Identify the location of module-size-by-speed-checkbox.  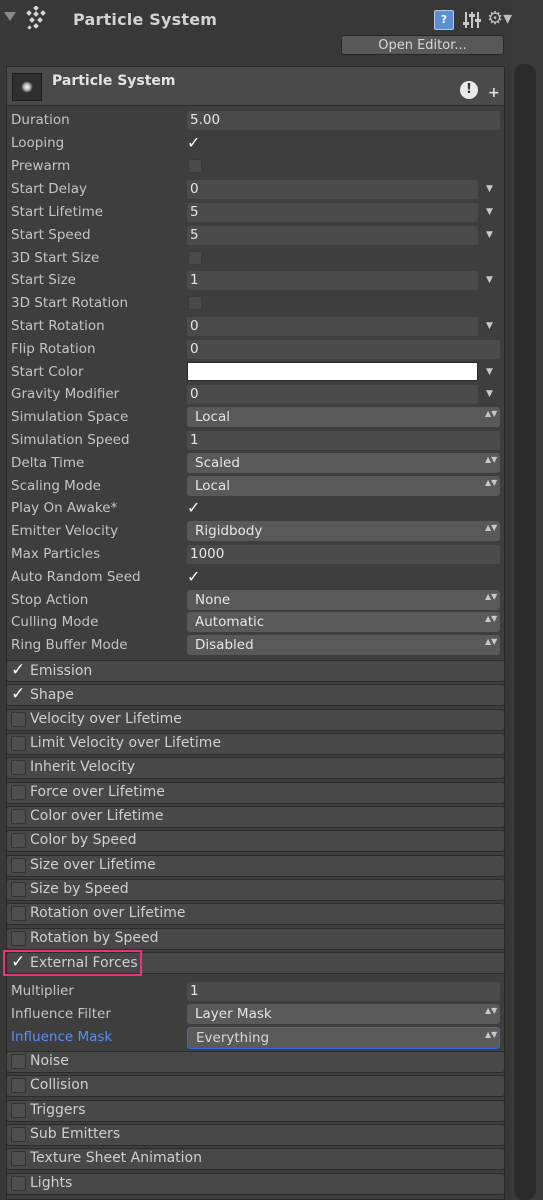
(18, 889).